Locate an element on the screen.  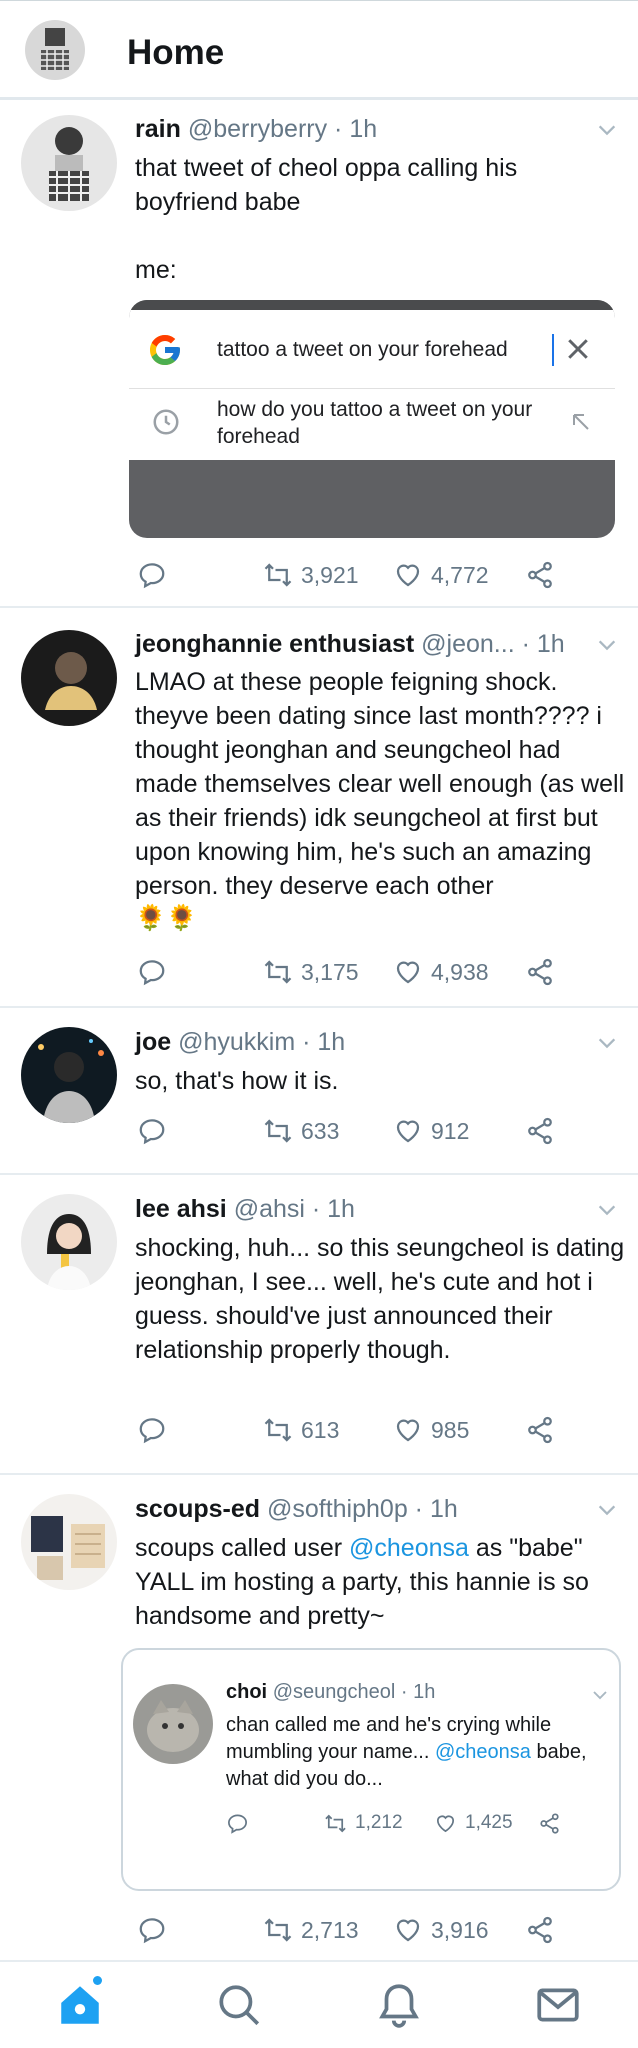
top-bar: Home is located at coordinates (319, 50).